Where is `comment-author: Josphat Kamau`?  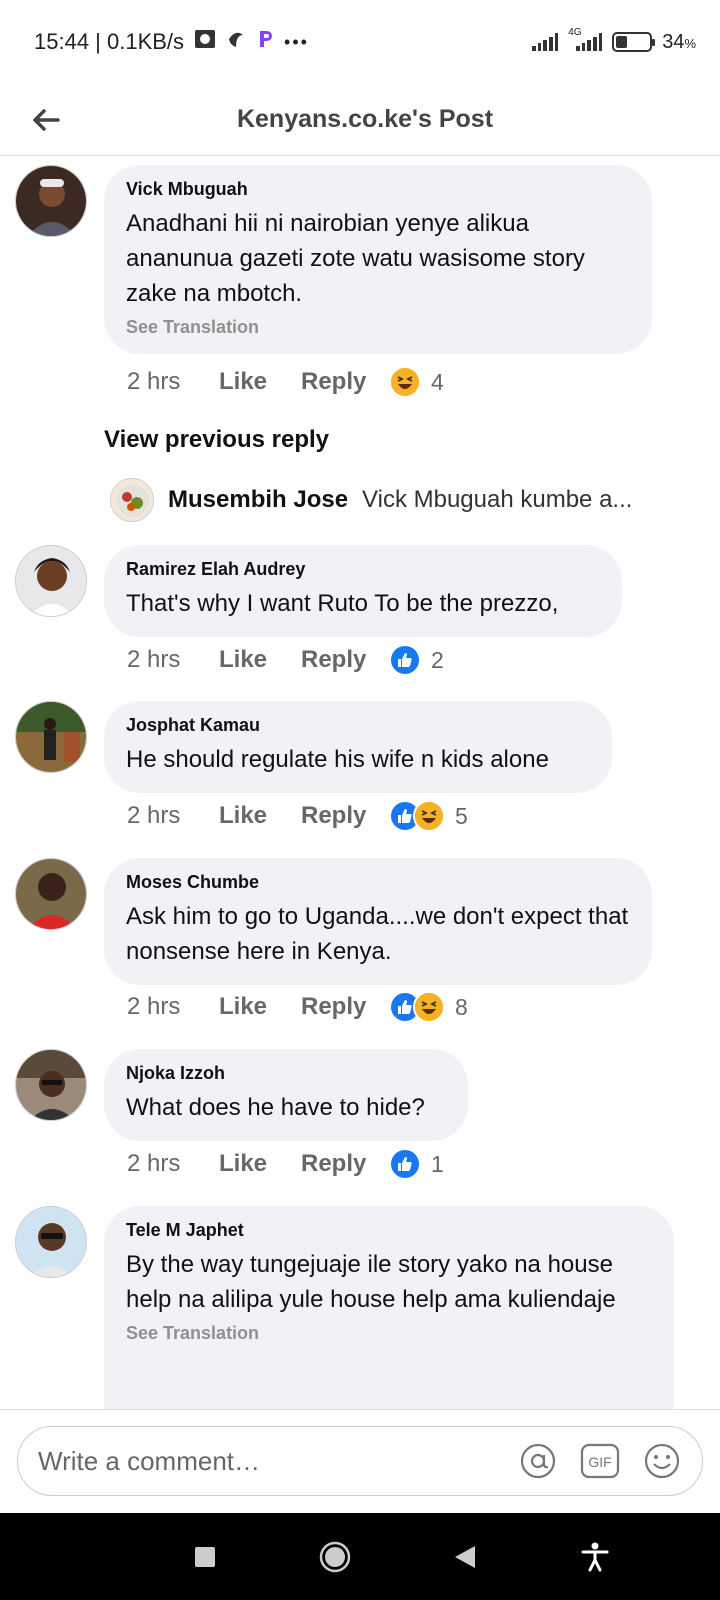
comment-author: Josphat Kamau is located at coordinates (358, 725).